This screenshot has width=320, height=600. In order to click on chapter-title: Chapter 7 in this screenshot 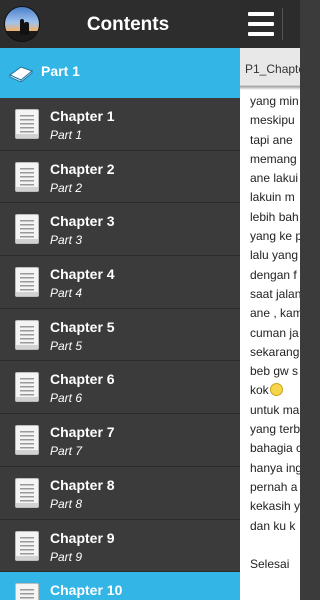, I will do `click(82, 432)`.